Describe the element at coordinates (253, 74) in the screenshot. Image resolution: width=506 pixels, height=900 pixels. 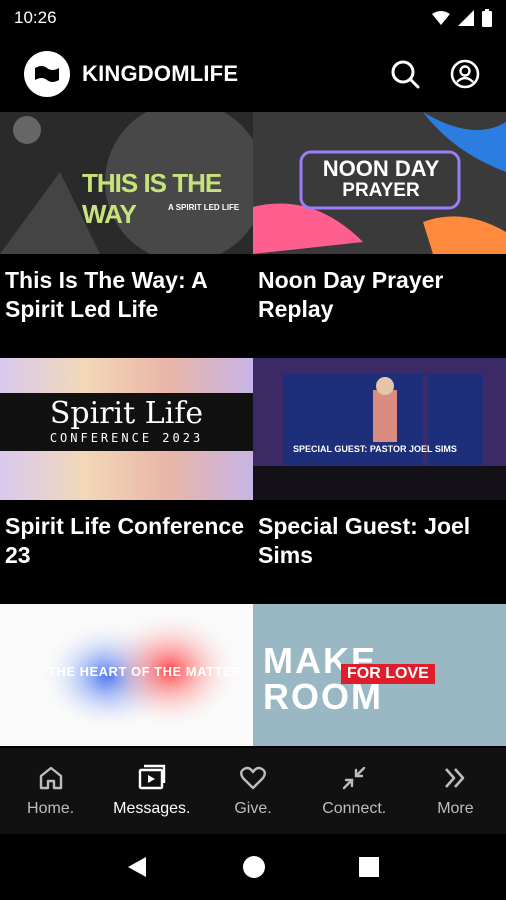
I see `app-bar: KINGDOMLIFE` at that location.